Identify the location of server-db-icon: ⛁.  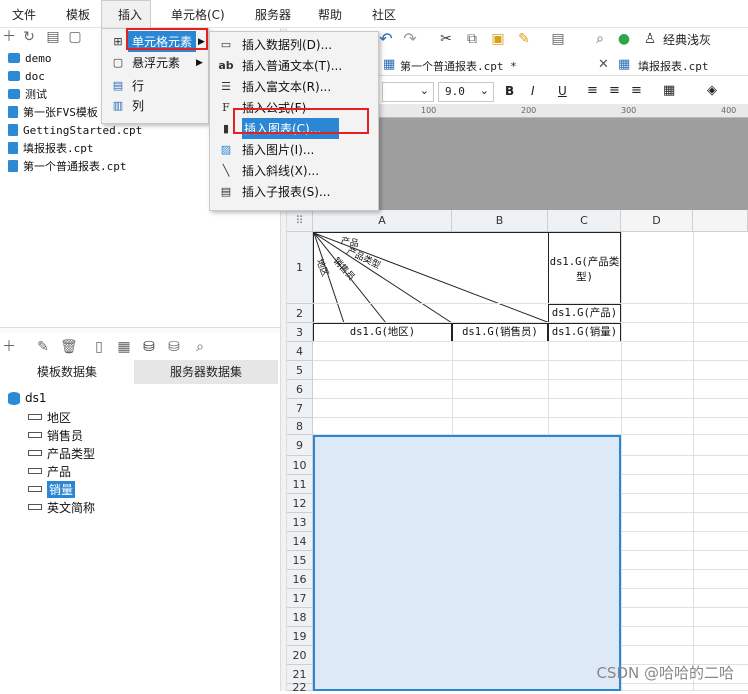
(174, 347).